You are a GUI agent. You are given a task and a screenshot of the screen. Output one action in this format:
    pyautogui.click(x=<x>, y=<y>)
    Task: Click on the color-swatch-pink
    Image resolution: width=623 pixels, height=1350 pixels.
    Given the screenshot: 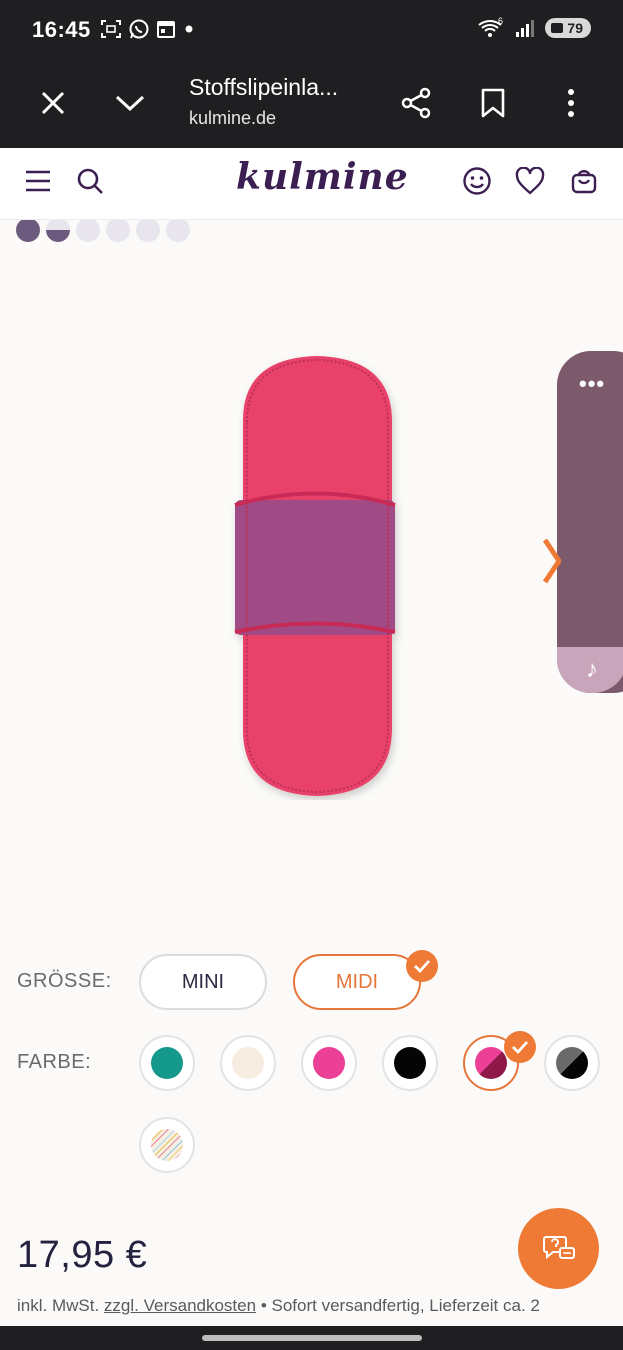 What is the action you would take?
    pyautogui.click(x=329, y=1063)
    